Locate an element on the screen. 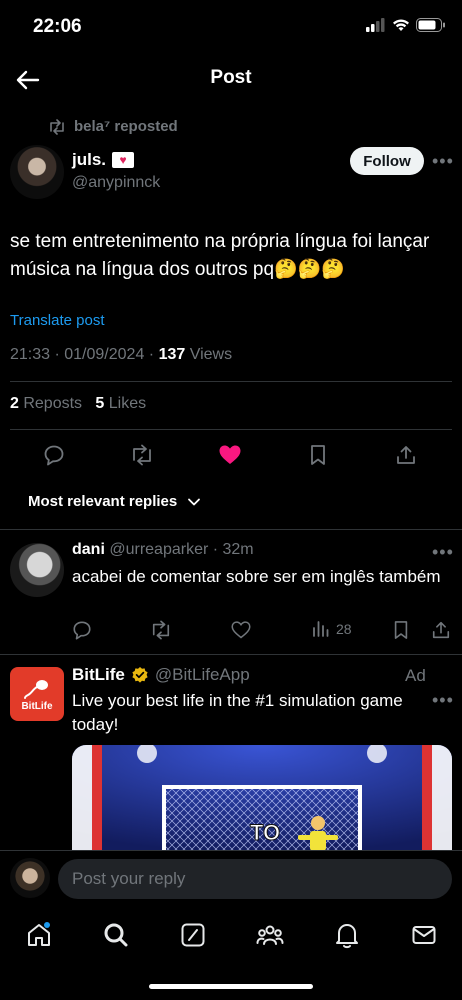  reply-like-button is located at coordinates (241, 630).